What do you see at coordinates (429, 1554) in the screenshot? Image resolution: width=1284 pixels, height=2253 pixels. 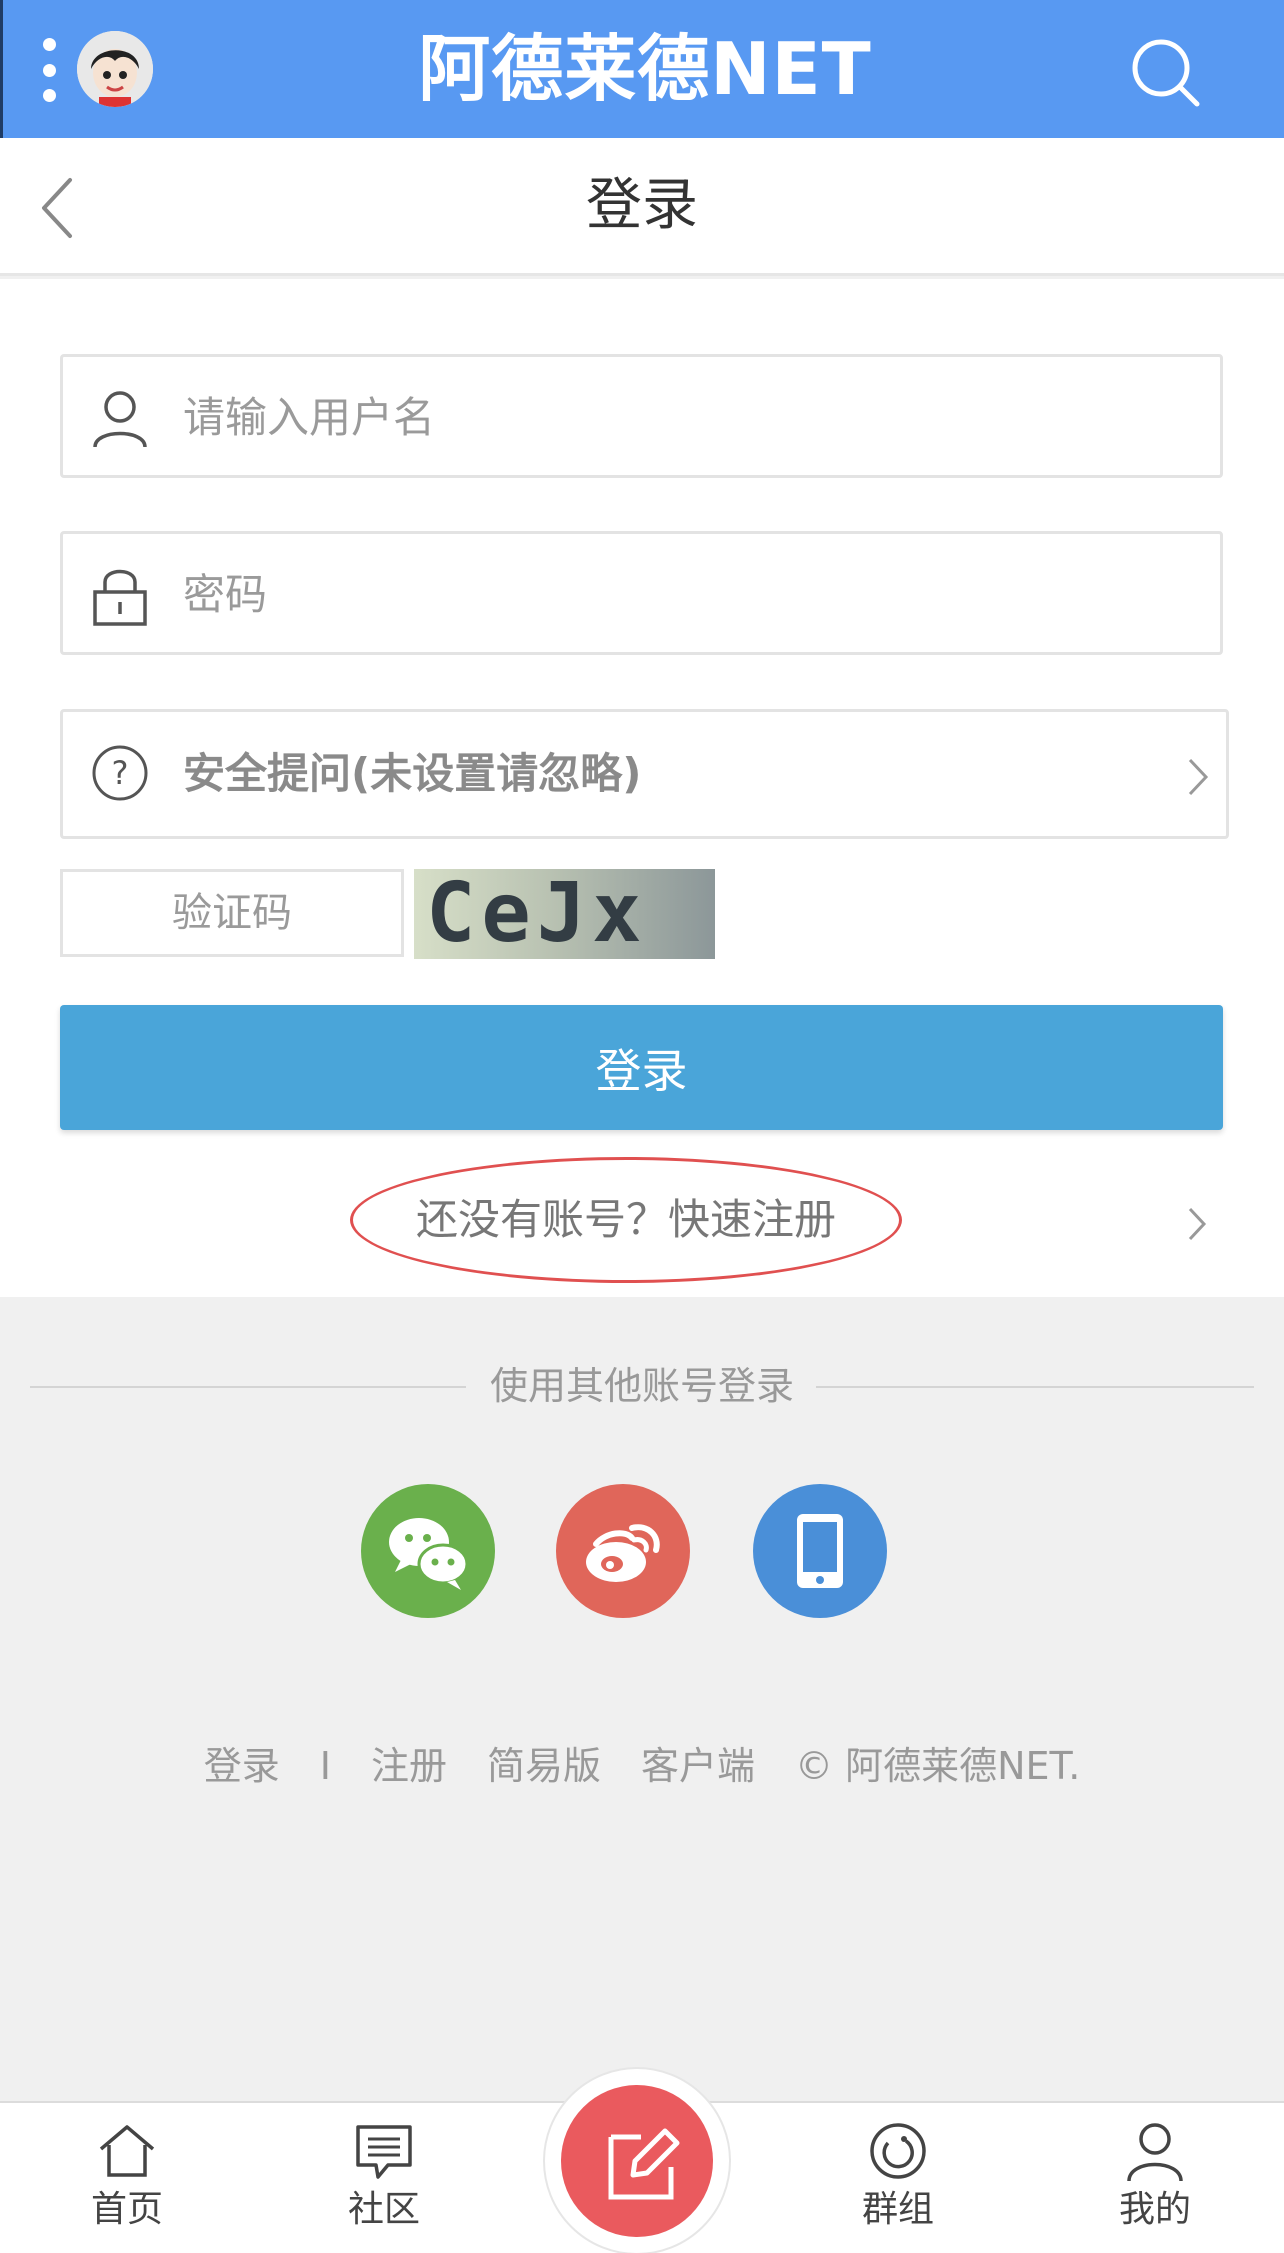 I see `wechat-icon` at bounding box center [429, 1554].